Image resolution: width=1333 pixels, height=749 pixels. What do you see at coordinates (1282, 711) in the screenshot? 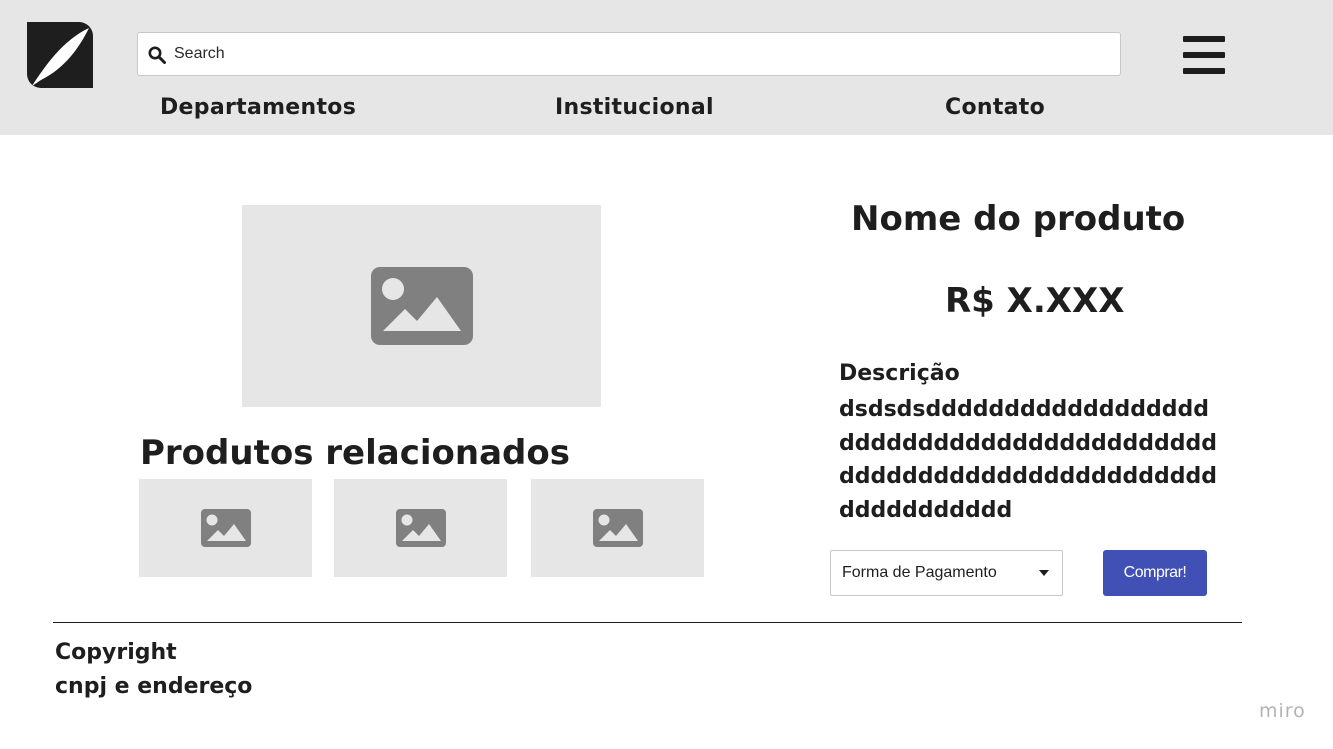
I see `miro-watermark: miro` at bounding box center [1282, 711].